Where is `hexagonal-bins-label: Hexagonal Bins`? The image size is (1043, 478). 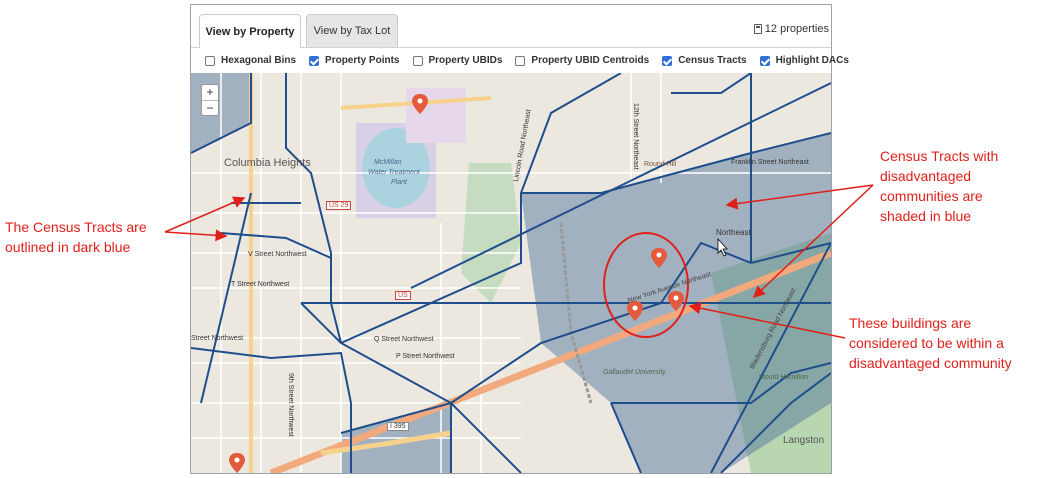 hexagonal-bins-label: Hexagonal Bins is located at coordinates (259, 60).